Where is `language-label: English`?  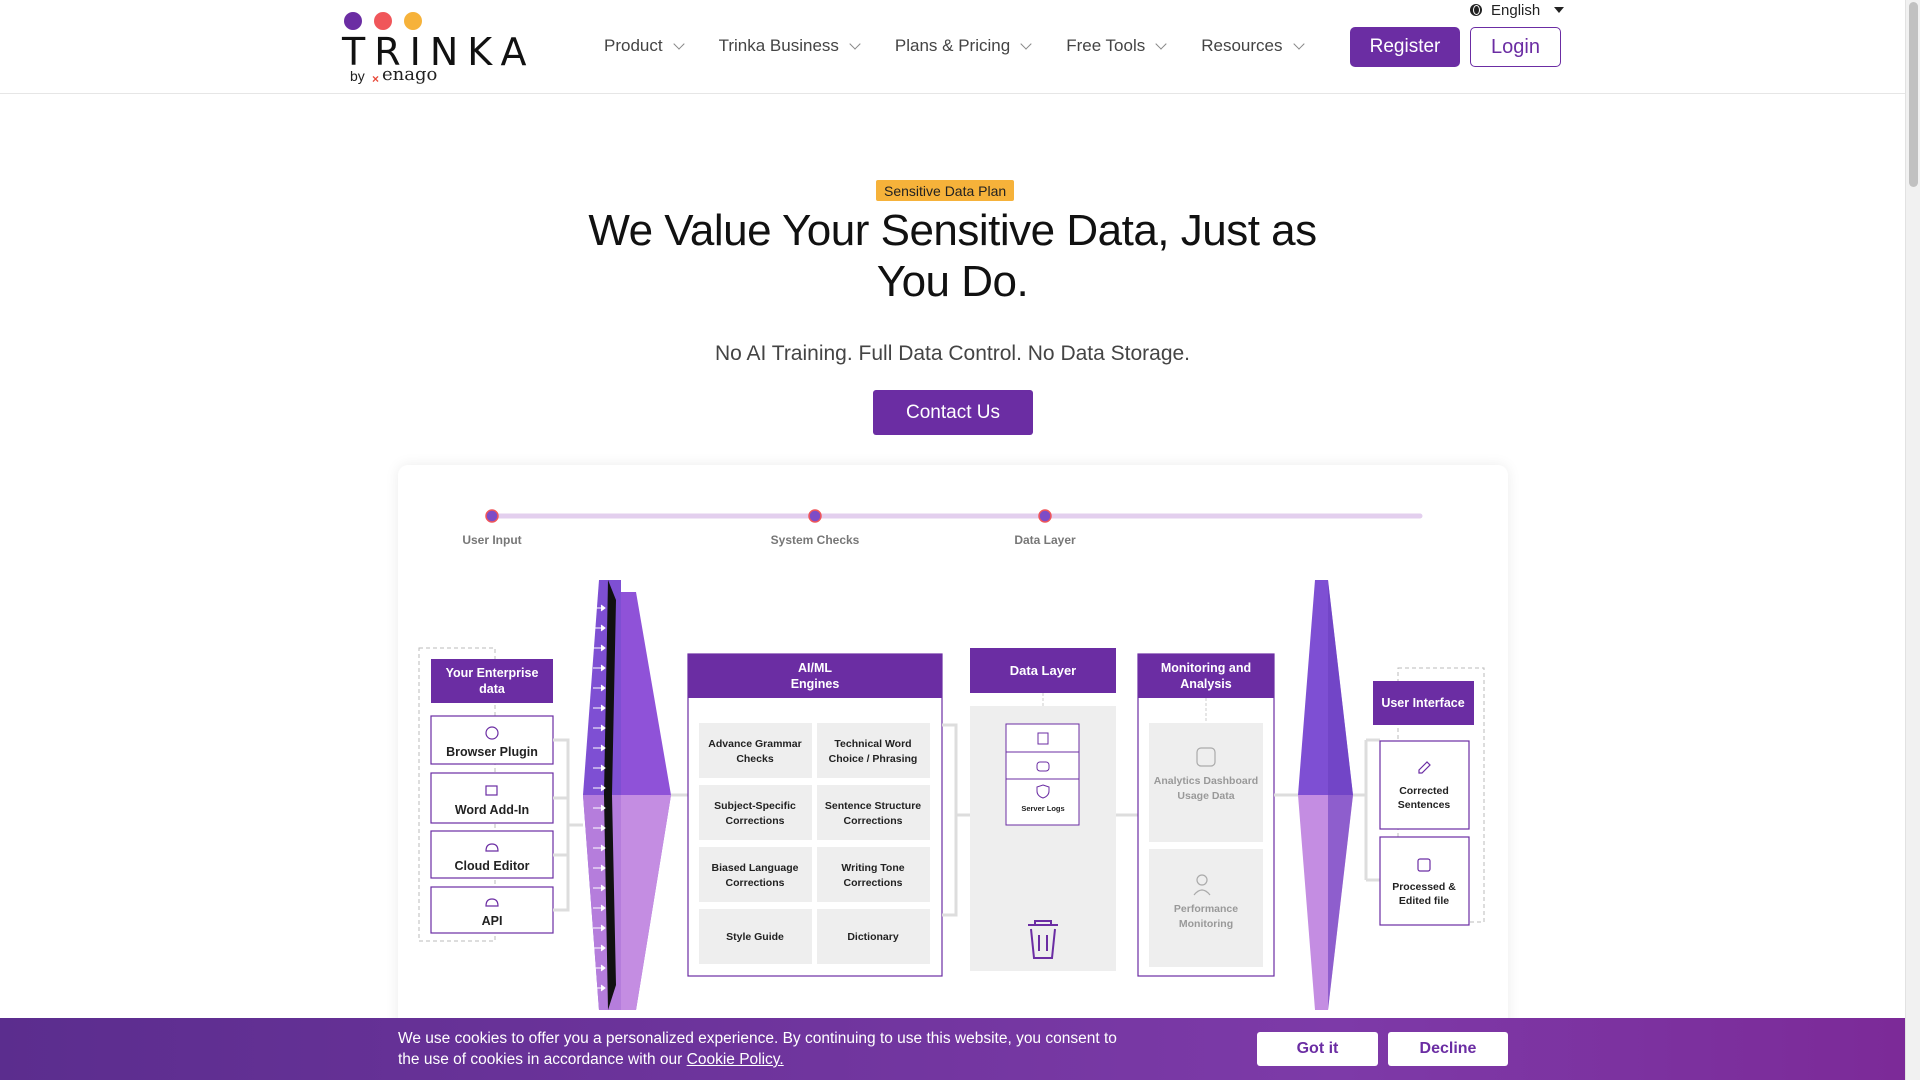 language-label: English is located at coordinates (1516, 10).